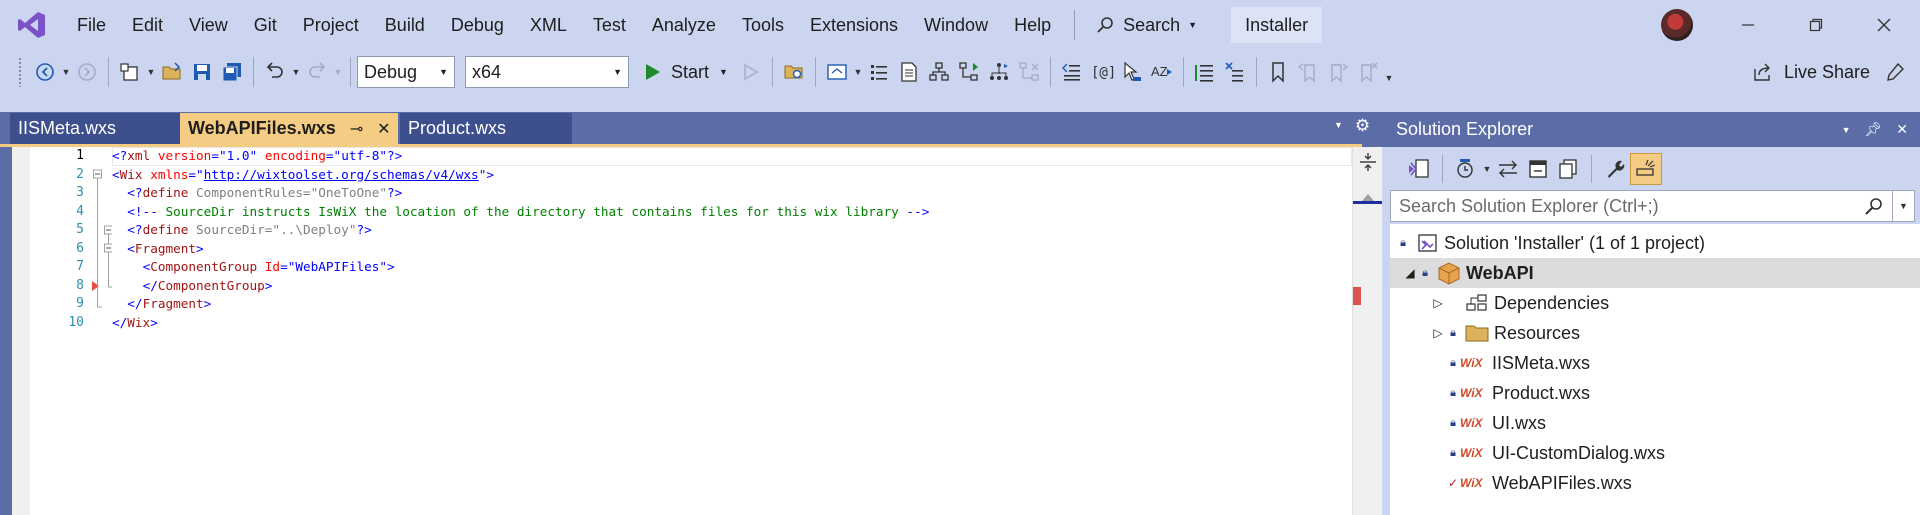 This screenshot has height=515, width=1920. I want to click on preview-selected-items-icon, so click(1646, 169).